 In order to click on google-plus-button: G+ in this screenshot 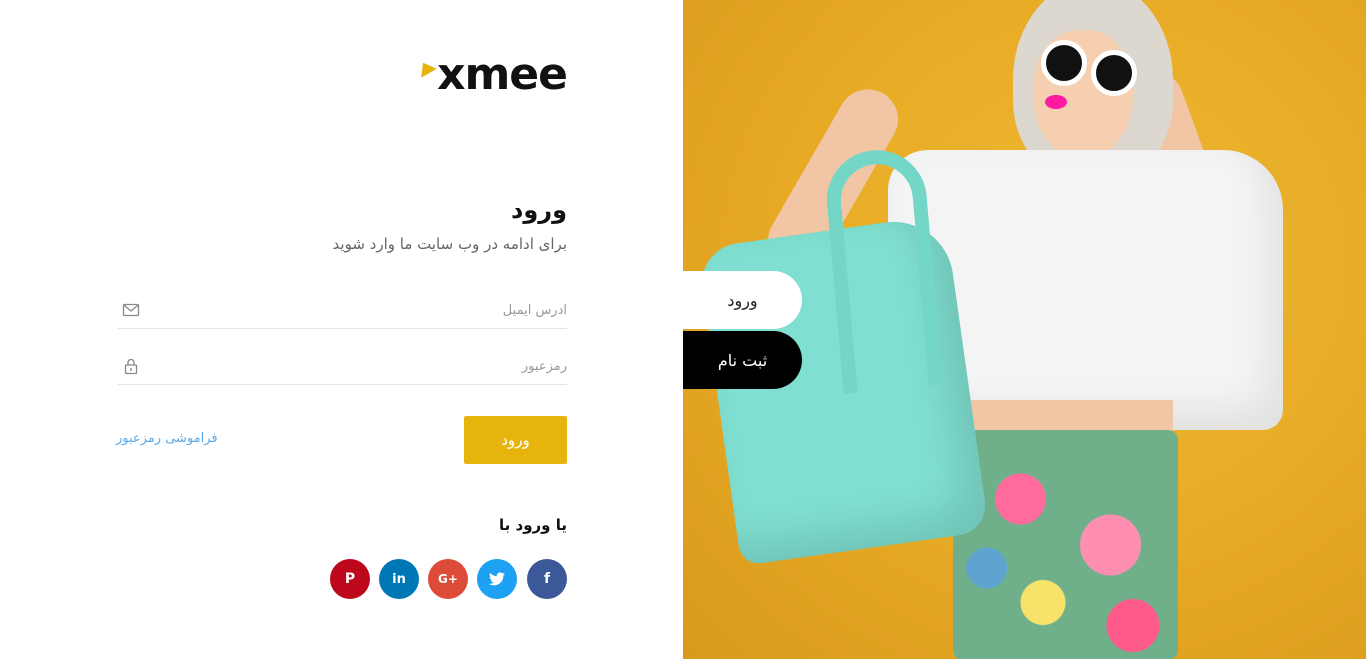, I will do `click(448, 579)`.